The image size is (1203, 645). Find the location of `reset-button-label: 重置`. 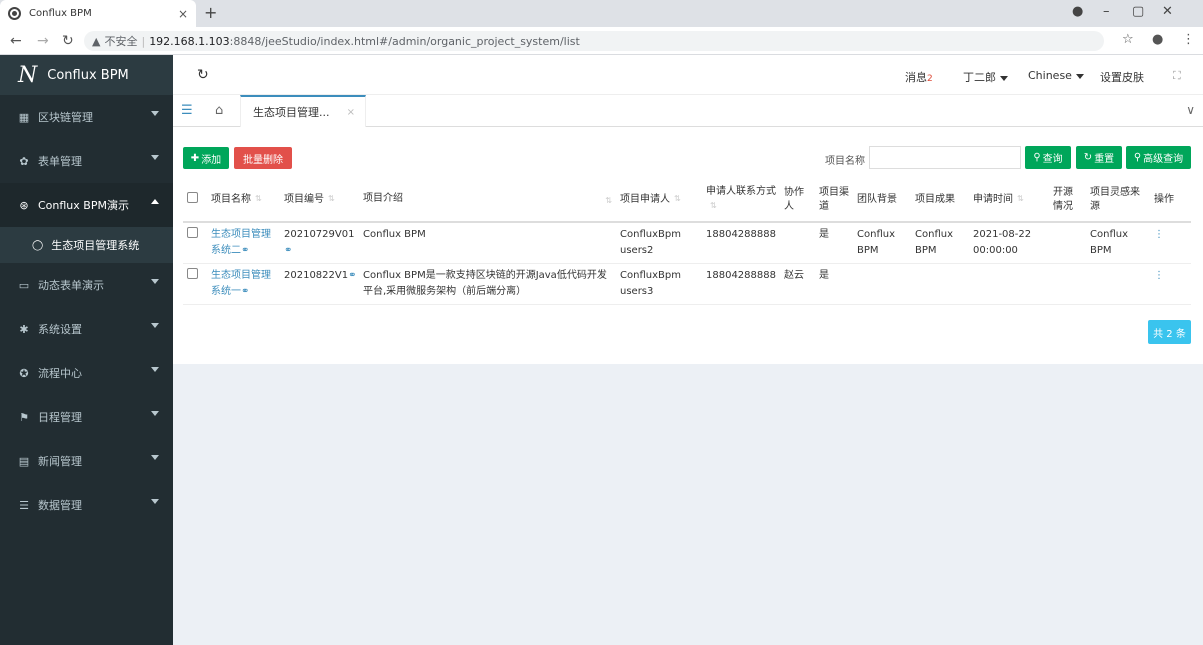

reset-button-label: 重置 is located at coordinates (1104, 159).